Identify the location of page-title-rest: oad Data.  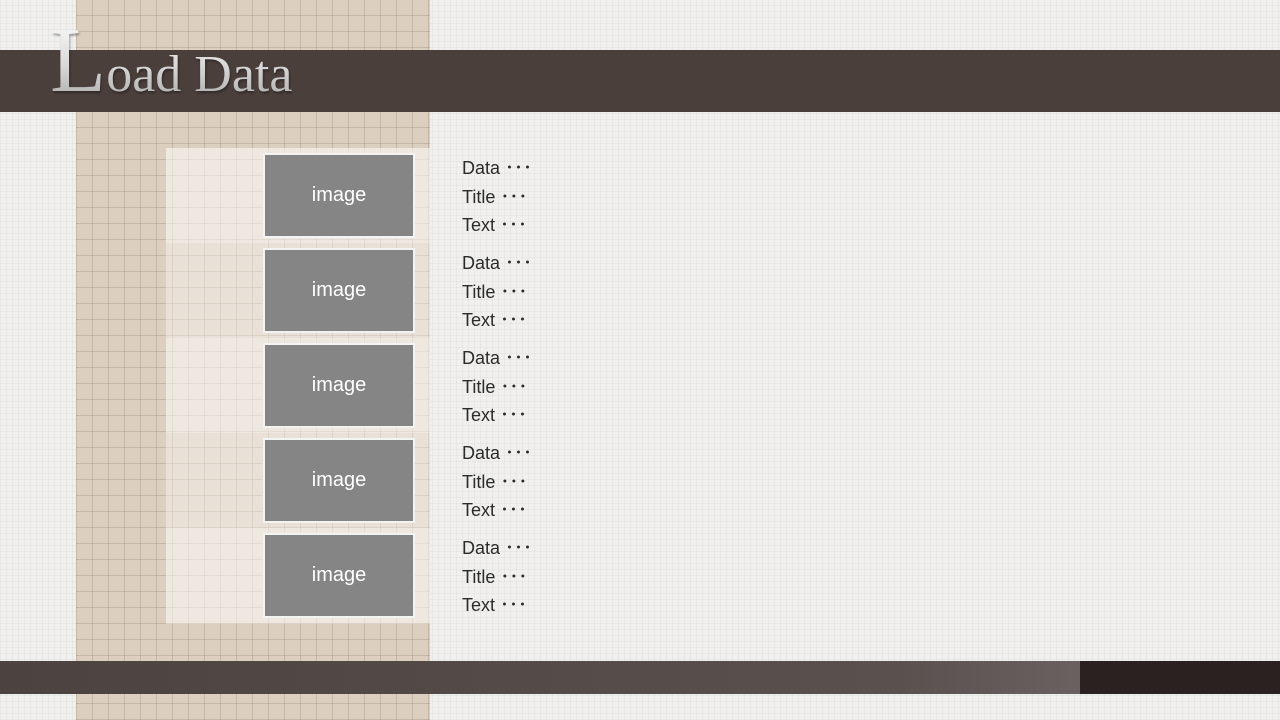
(199, 74).